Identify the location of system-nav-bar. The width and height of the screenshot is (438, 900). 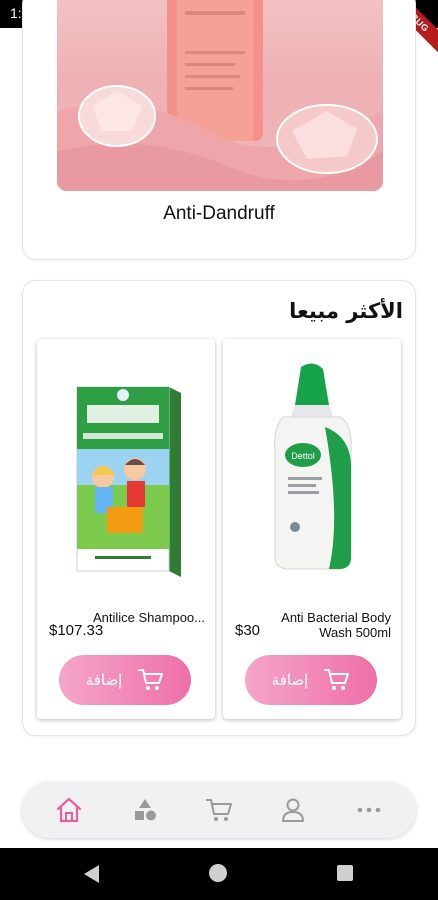
(219, 874).